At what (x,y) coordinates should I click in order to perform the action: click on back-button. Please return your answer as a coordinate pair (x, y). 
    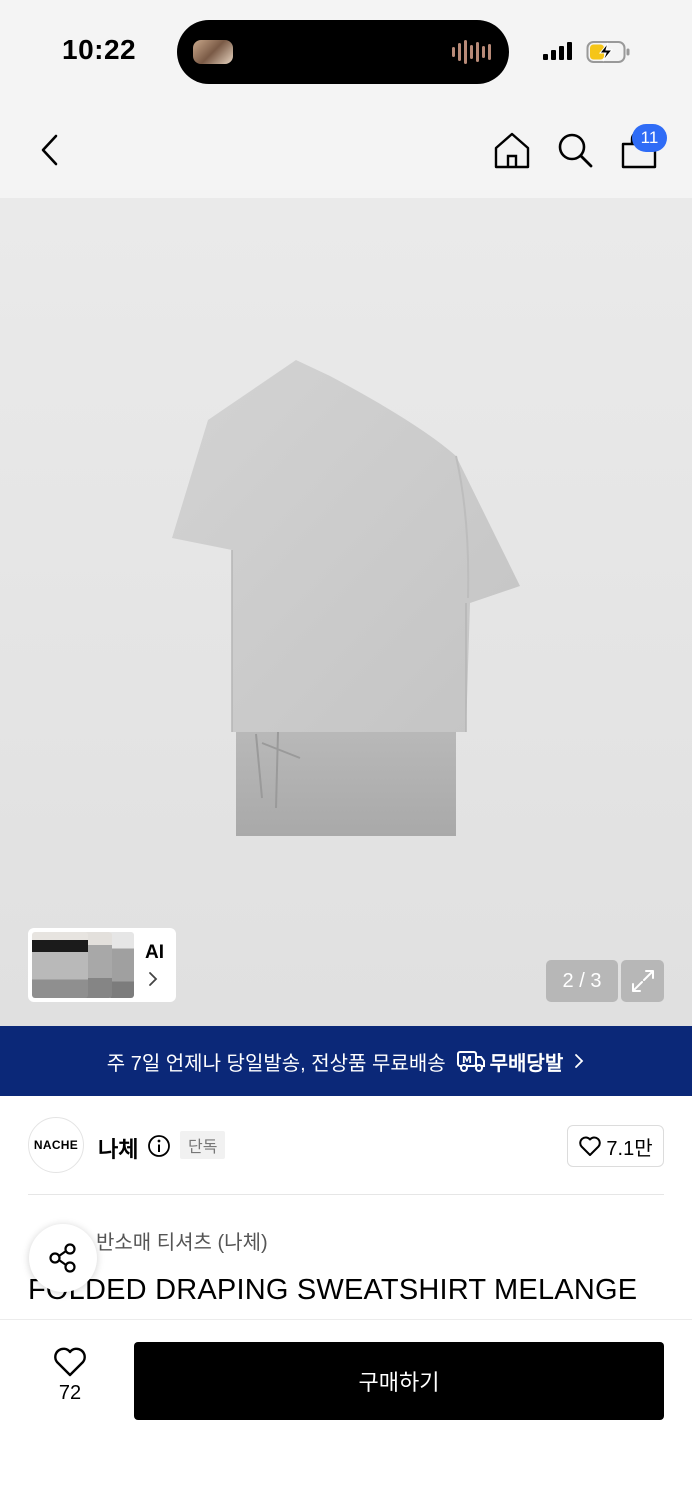
    Looking at the image, I should click on (50, 150).